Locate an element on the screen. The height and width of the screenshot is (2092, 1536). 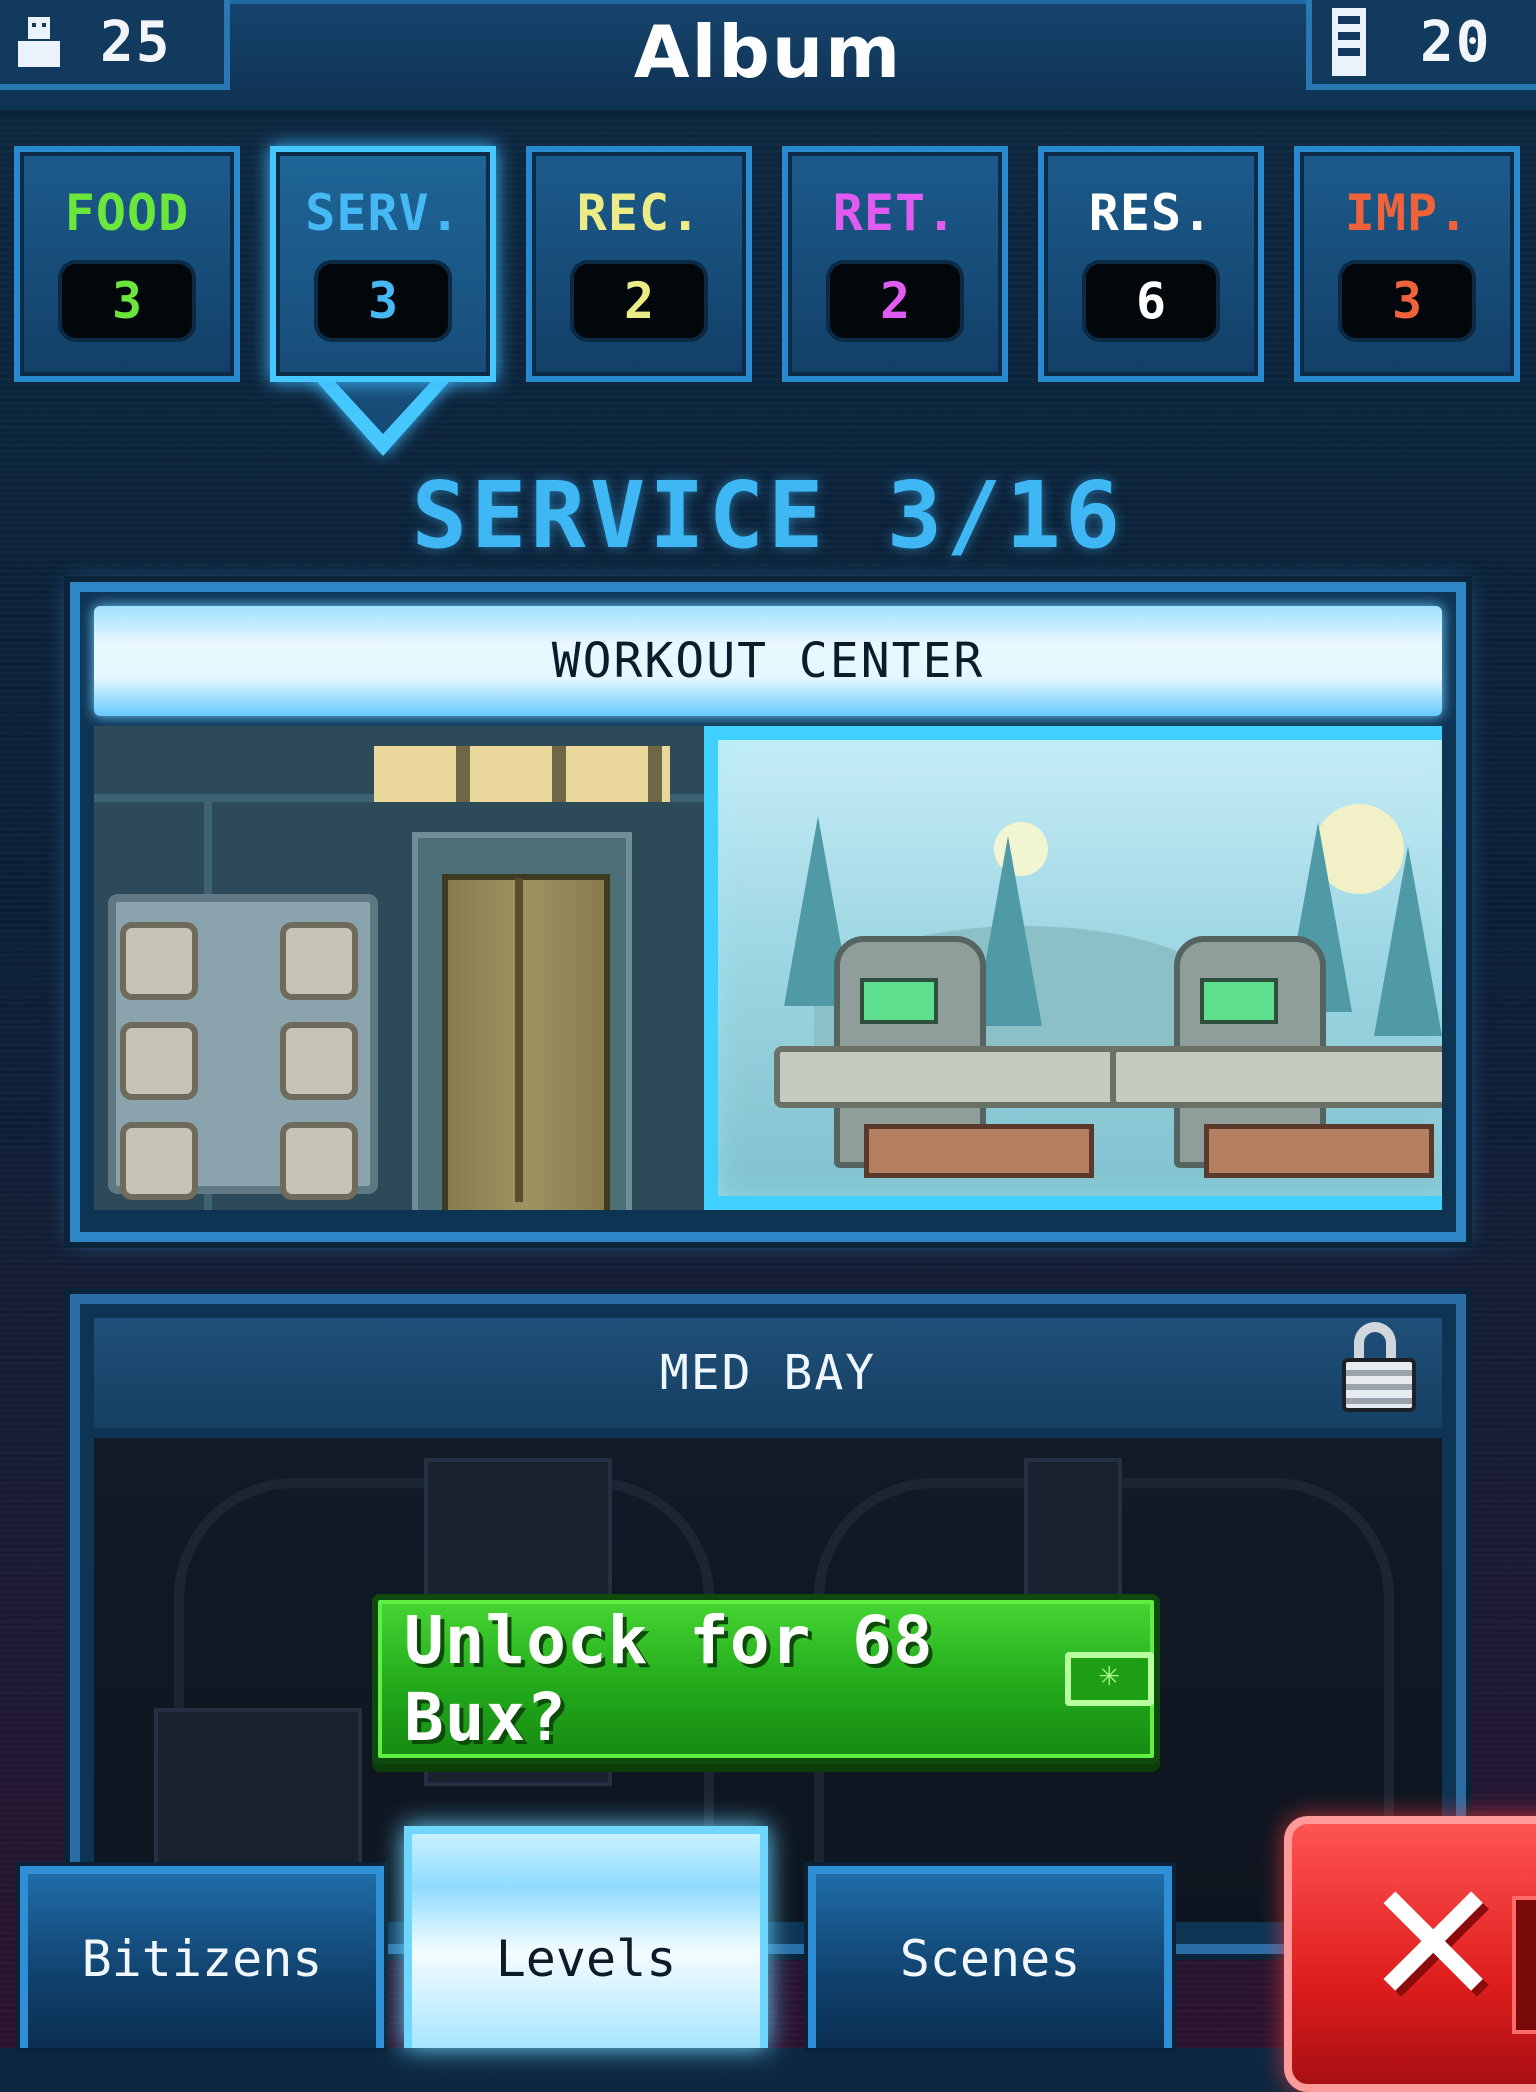
tab-retail: RET. 2 is located at coordinates (895, 266).